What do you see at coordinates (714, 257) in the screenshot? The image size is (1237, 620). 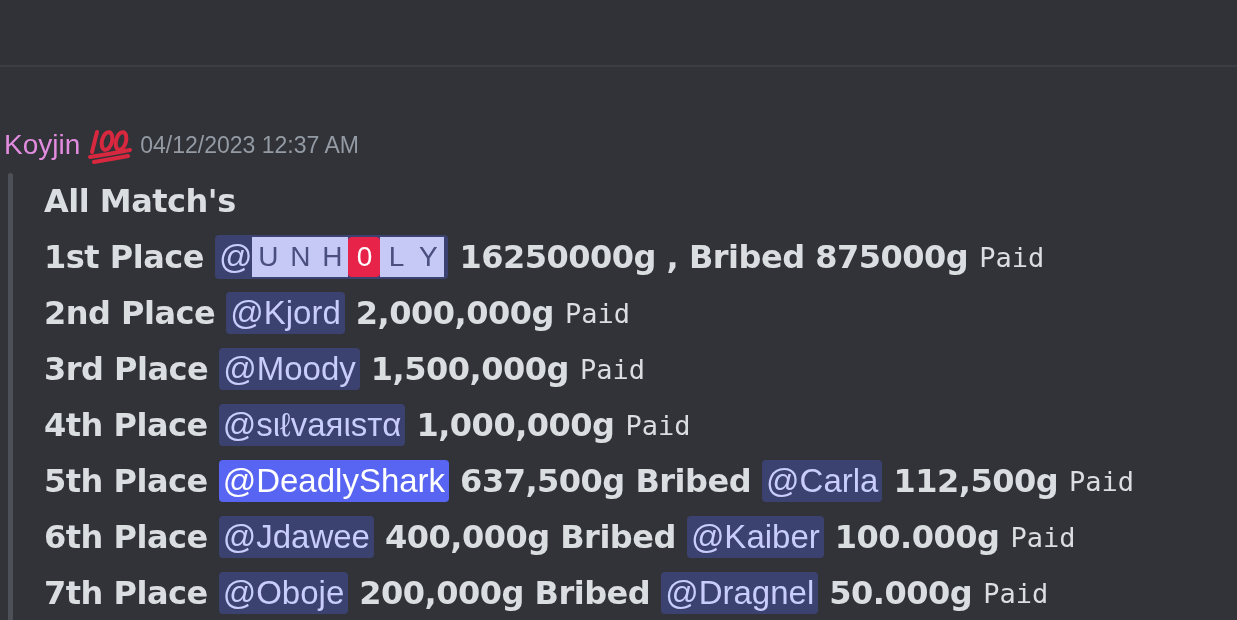 I see `message-text: 16250000g , Bribed 875000g` at bounding box center [714, 257].